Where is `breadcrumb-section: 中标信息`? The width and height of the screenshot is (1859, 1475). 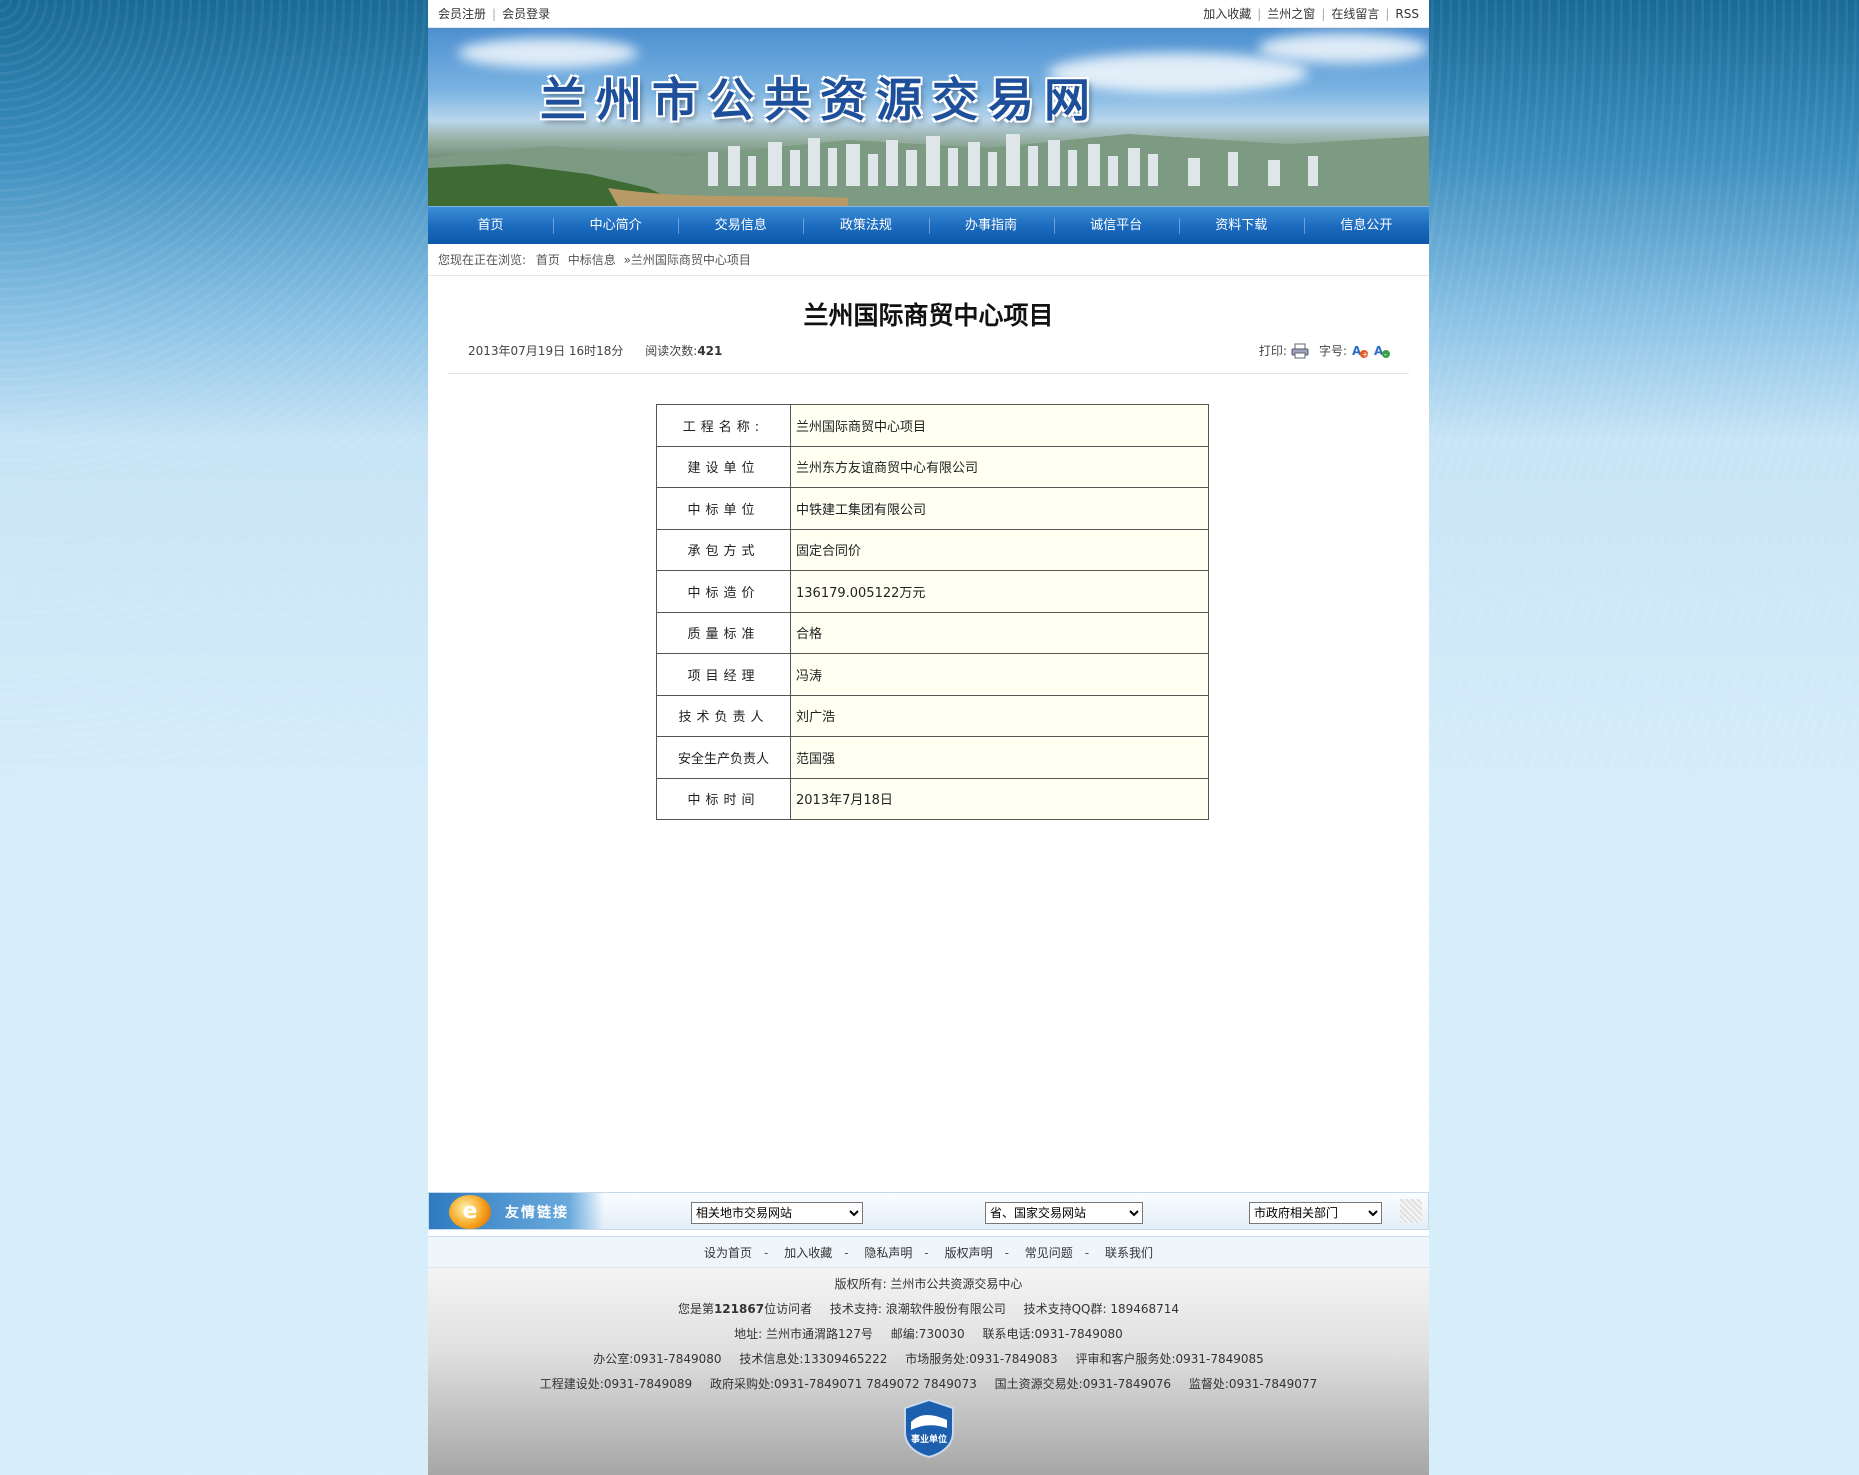 breadcrumb-section: 中标信息 is located at coordinates (592, 260).